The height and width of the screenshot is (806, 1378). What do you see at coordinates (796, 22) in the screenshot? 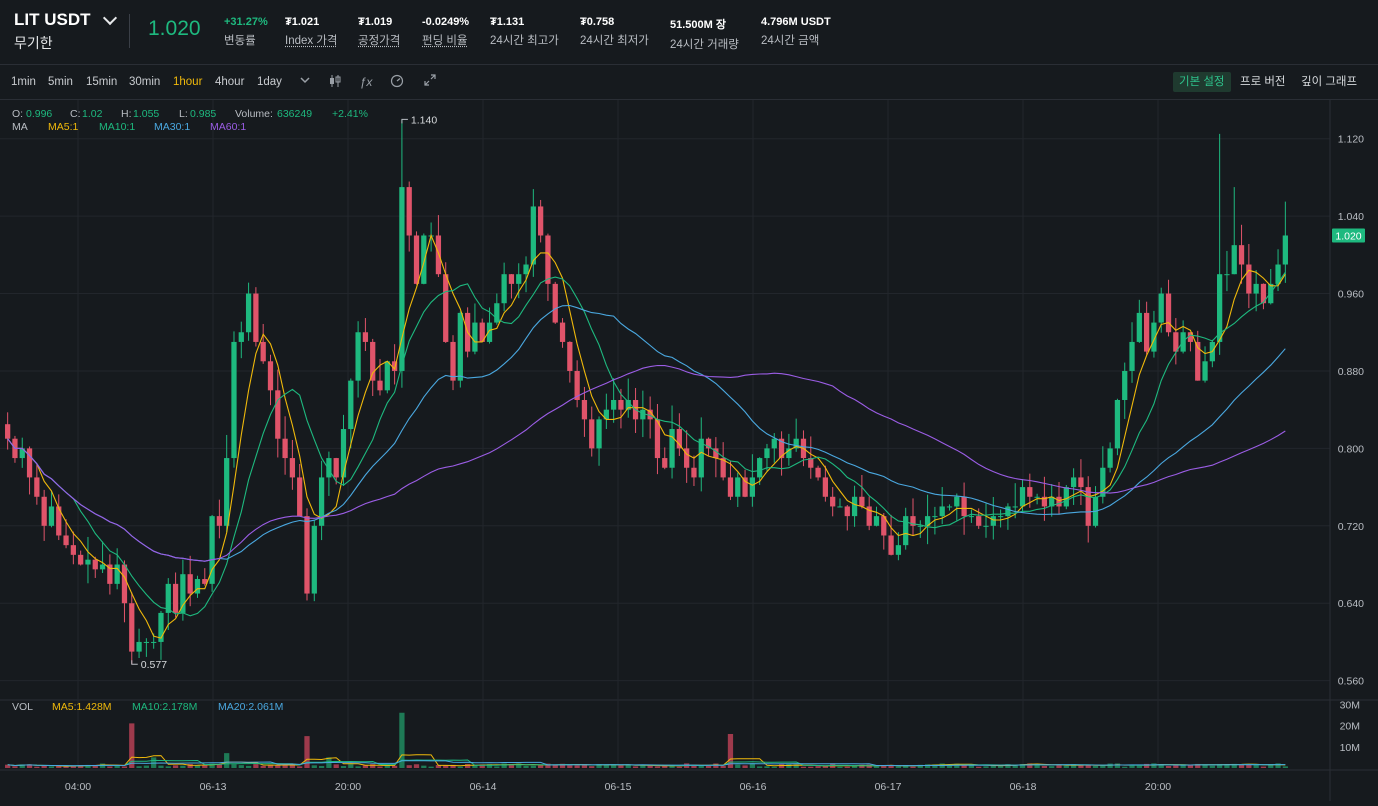
I see `stat-value: 4.796M USDT` at bounding box center [796, 22].